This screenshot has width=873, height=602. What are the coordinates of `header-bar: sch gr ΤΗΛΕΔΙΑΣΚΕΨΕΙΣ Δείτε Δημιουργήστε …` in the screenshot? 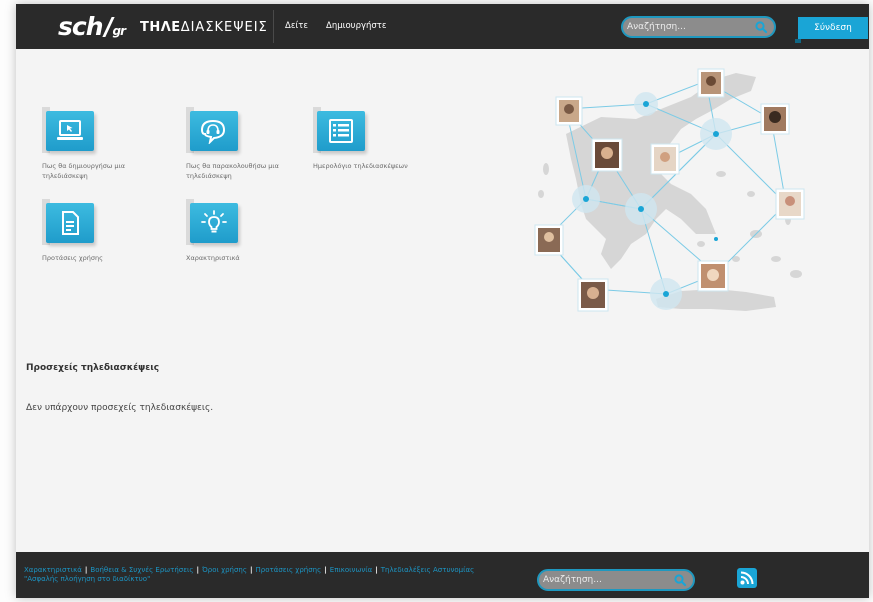 It's located at (442, 26).